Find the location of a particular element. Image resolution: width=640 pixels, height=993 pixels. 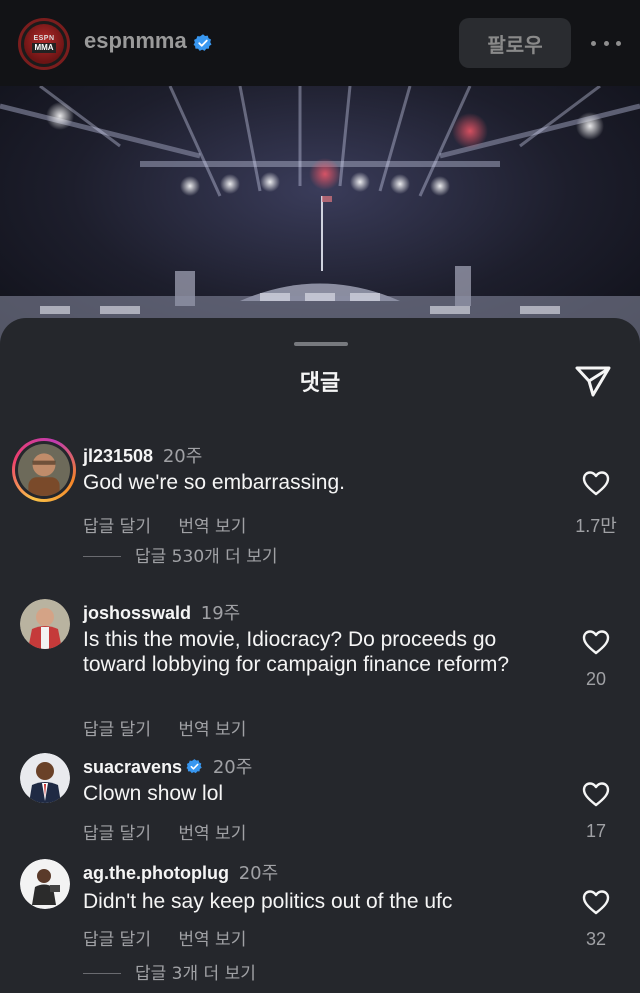

more-horizontal-icon is located at coordinates (606, 43).